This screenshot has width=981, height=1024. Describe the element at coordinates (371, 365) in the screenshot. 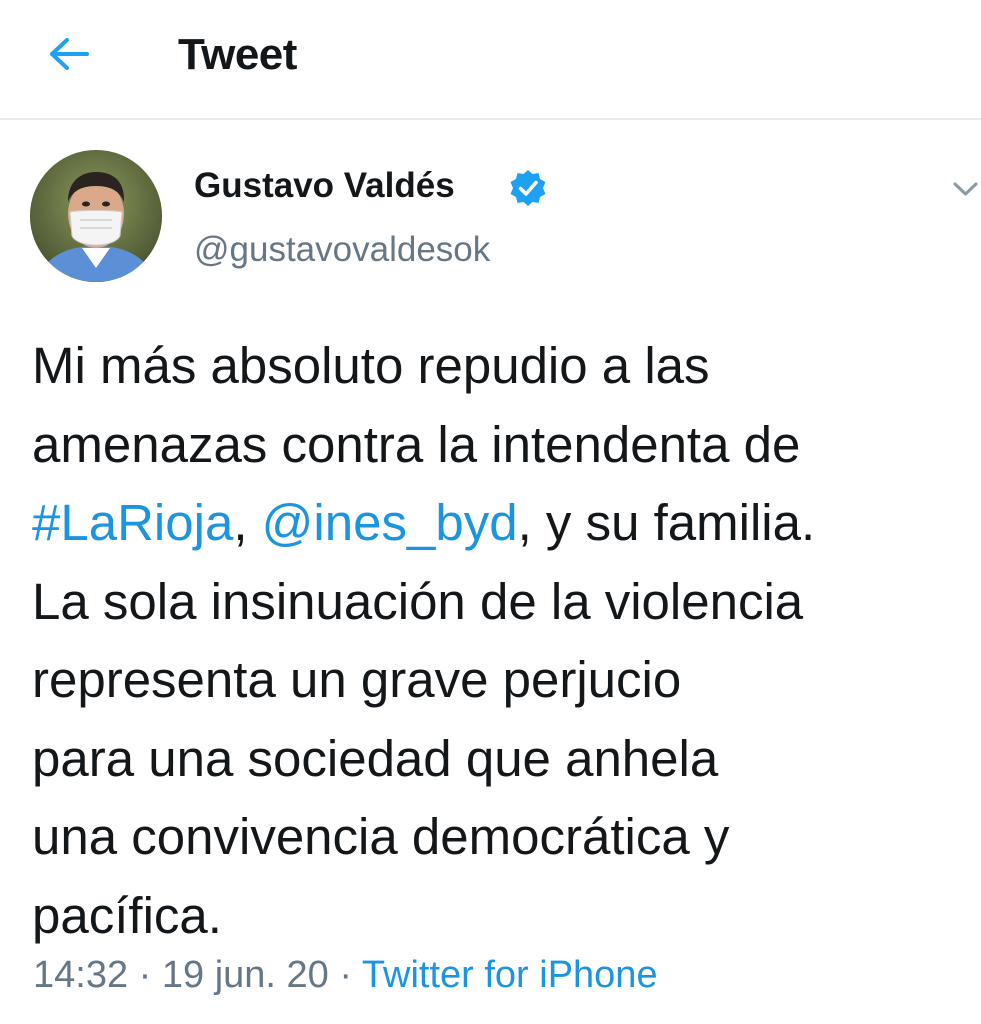

I see `tweet-line: Mi más absoluto repudio a las` at that location.